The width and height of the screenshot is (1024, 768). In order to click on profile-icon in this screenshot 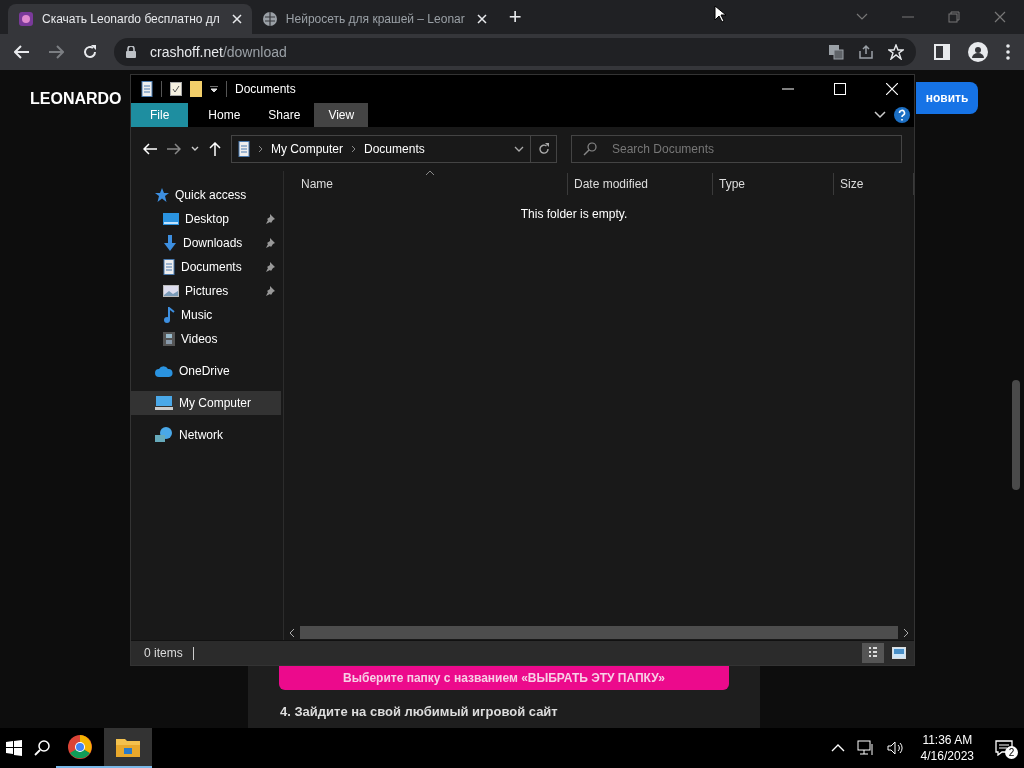, I will do `click(978, 52)`.